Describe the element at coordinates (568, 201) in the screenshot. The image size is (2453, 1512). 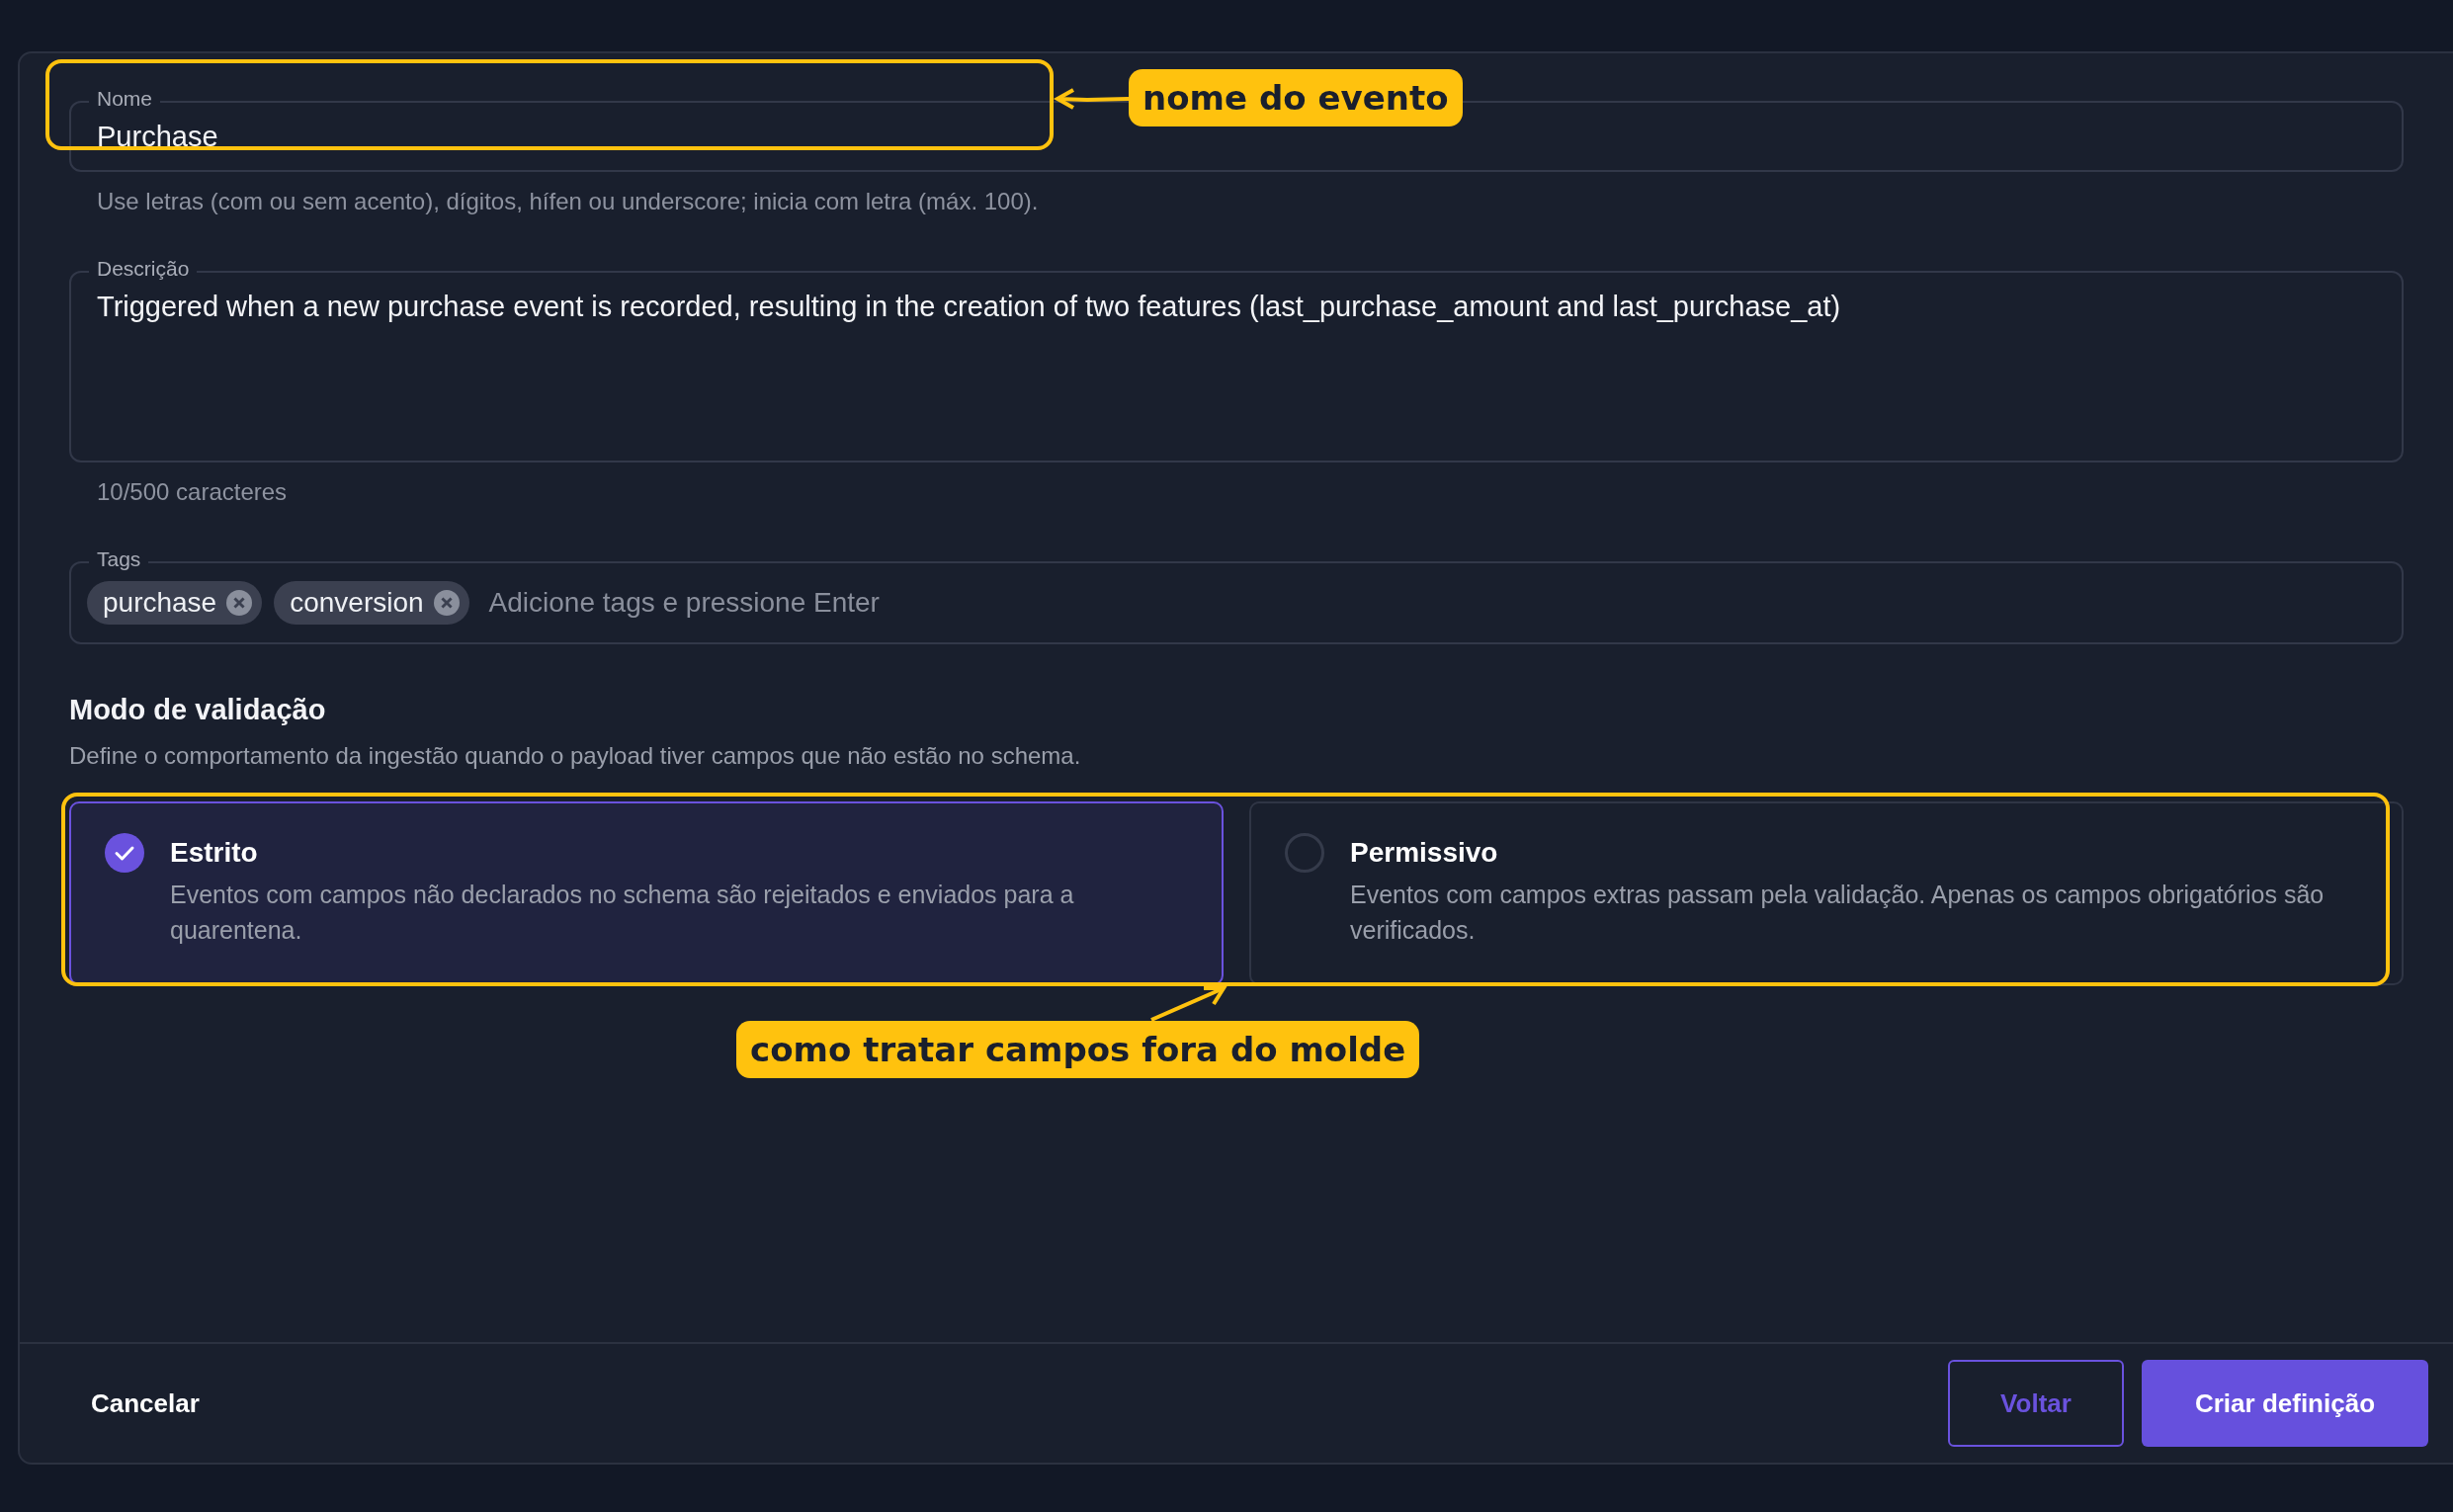
I see `field-hint: Use letras (com ou sem acento), dígitos, hífen ou underscore; inicia com letra (máx. 100).` at that location.